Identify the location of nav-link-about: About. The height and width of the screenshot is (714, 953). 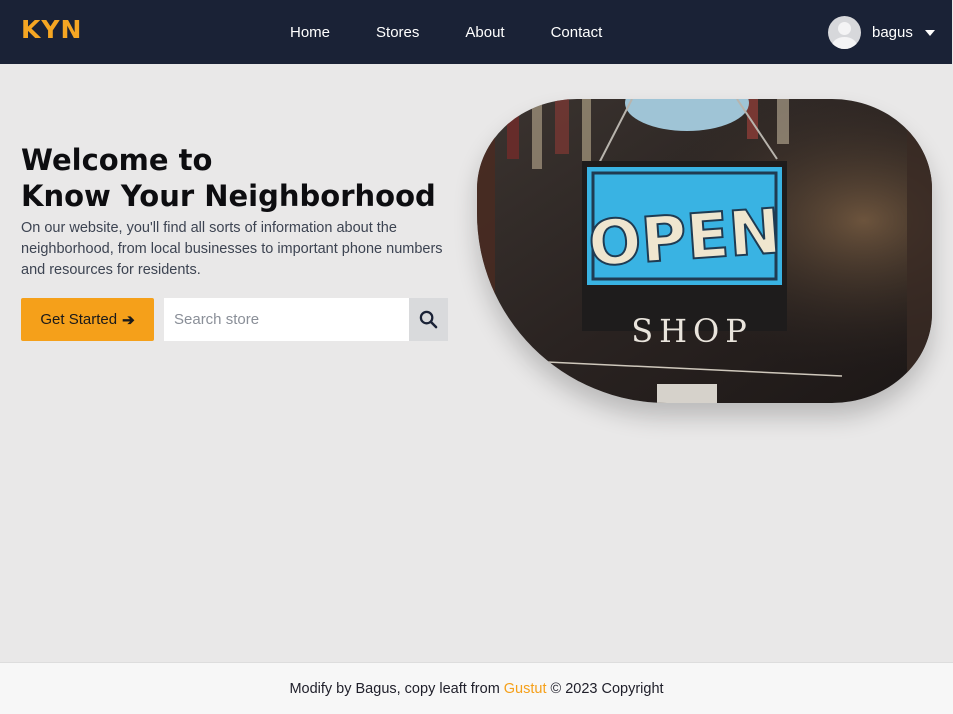
(484, 32).